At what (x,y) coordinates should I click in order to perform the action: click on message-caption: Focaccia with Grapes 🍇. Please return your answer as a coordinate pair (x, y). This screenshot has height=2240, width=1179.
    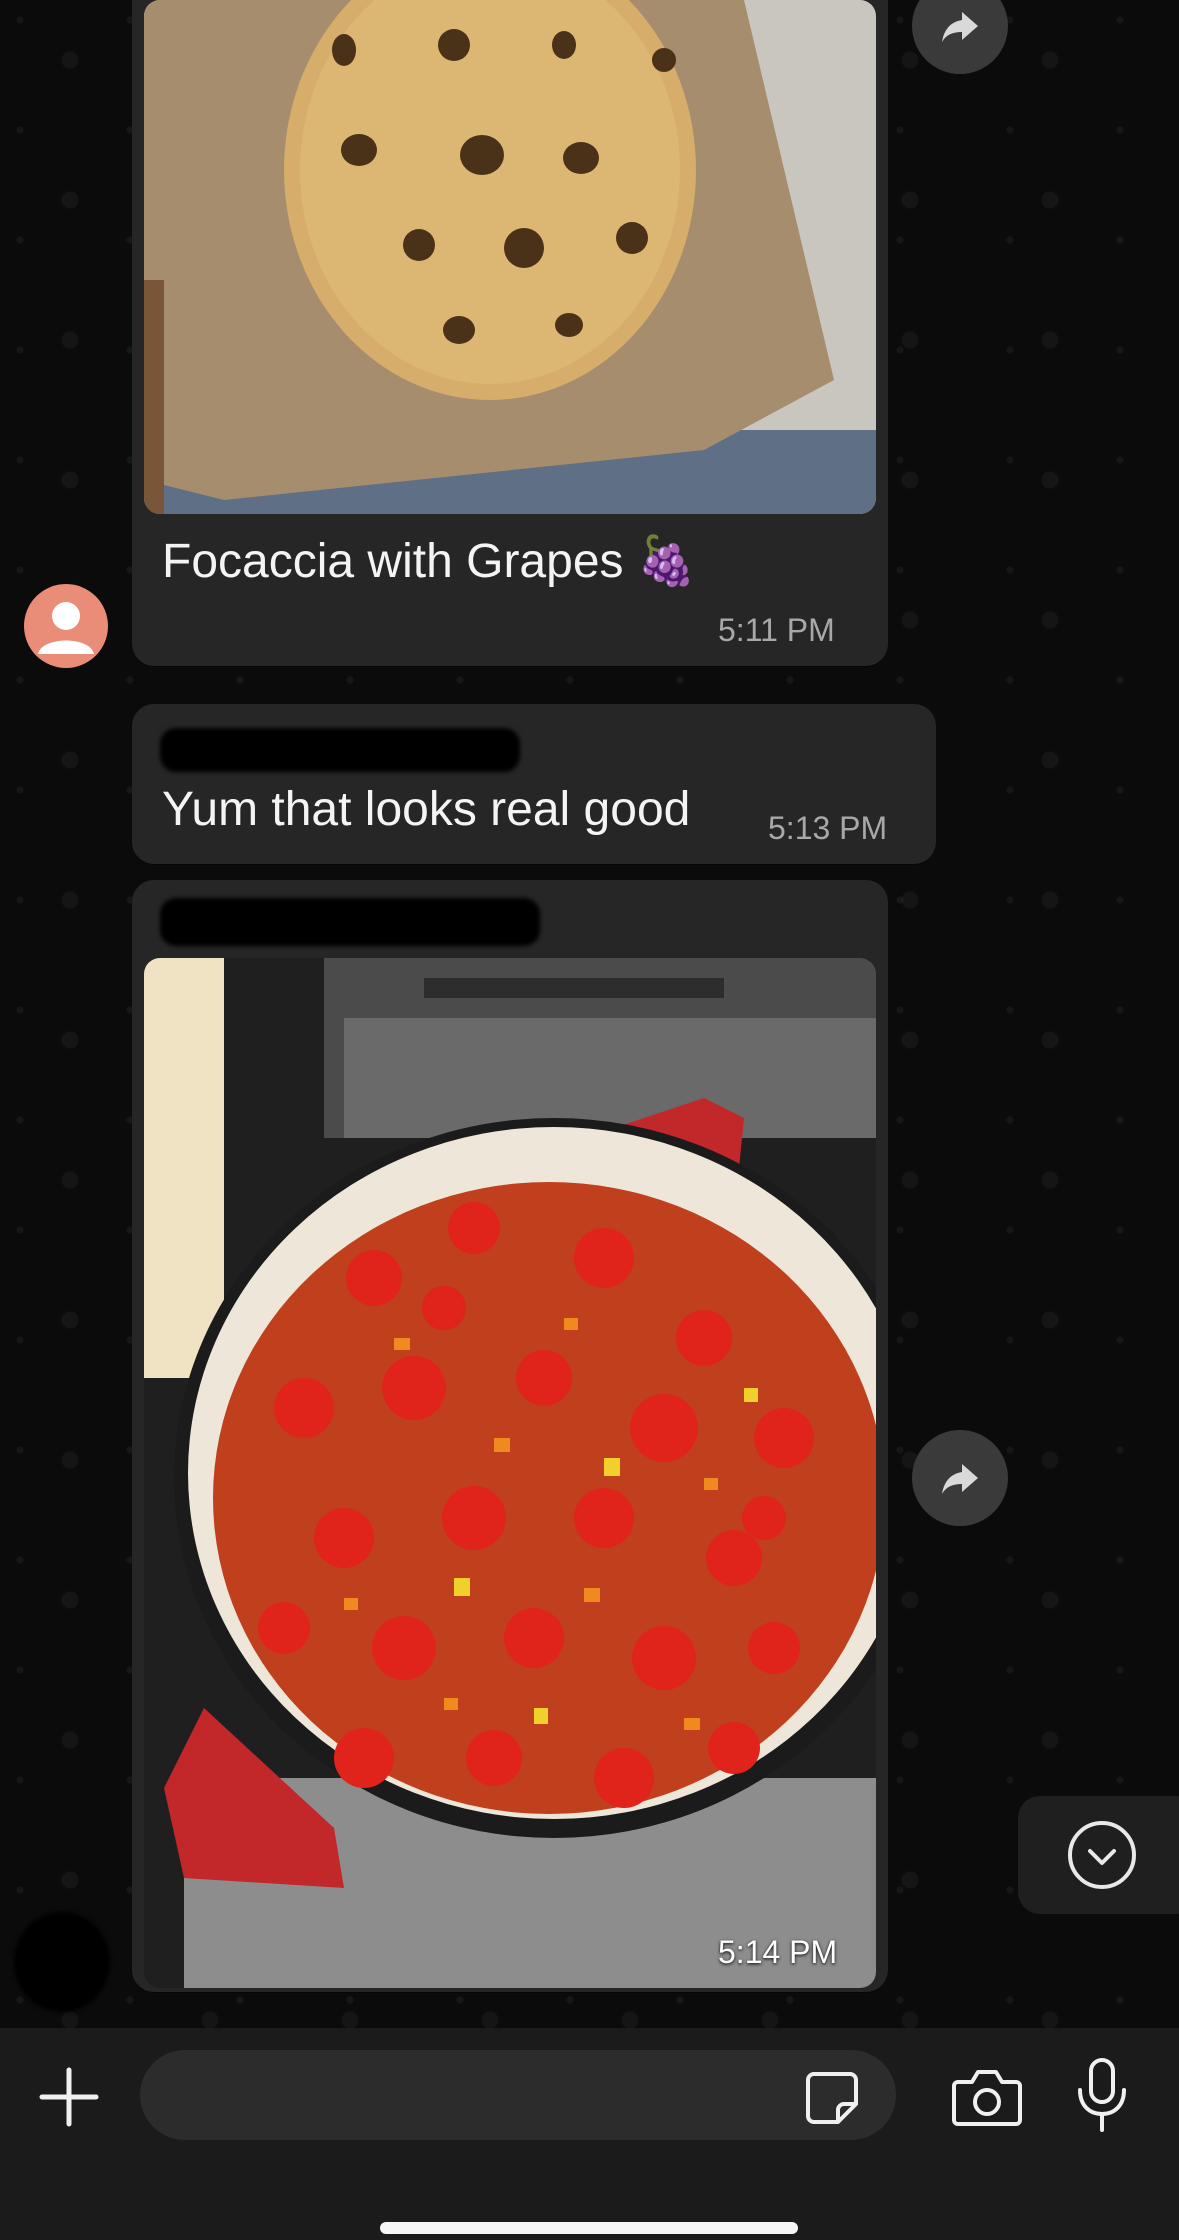
    Looking at the image, I should click on (429, 560).